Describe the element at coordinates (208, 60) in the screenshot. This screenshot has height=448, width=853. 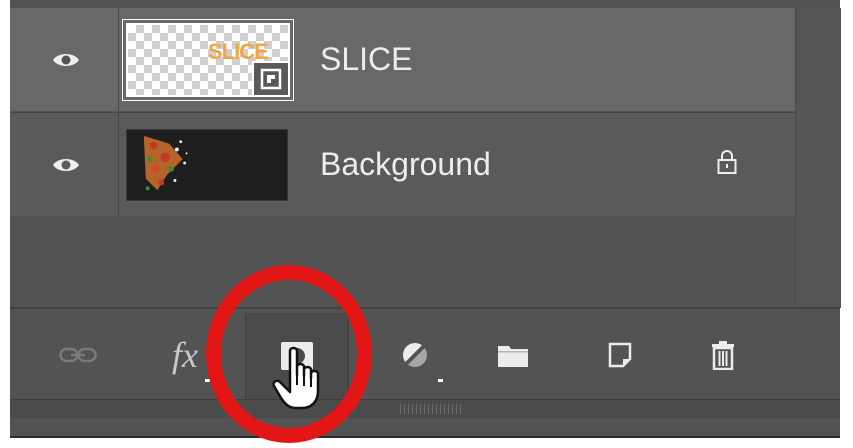
I see `layer-thumbnail-slice: SLICE` at that location.